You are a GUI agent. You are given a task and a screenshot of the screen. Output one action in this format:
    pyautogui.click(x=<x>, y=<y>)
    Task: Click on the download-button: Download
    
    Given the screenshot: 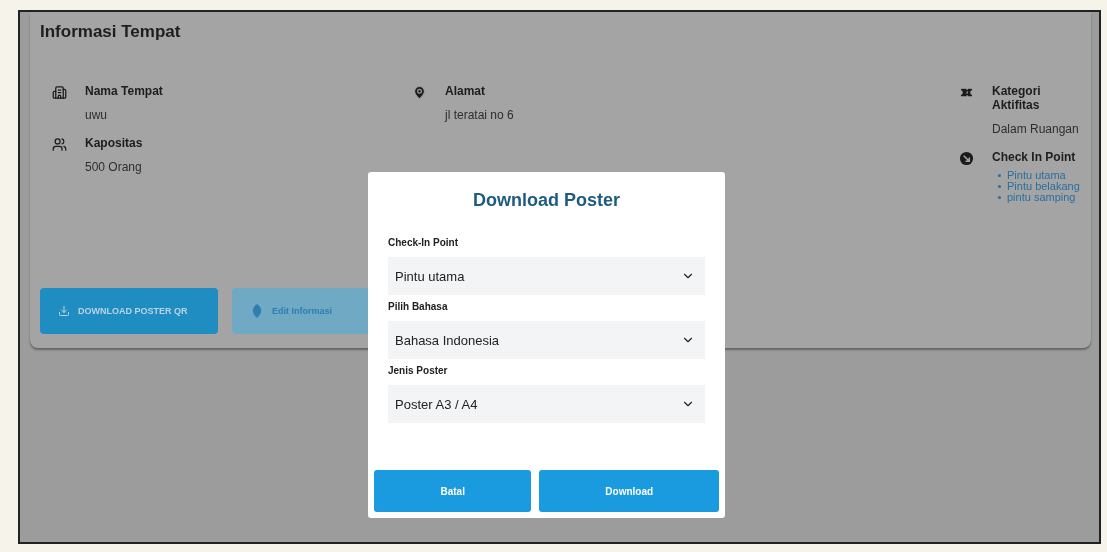 What is the action you would take?
    pyautogui.click(x=629, y=491)
    